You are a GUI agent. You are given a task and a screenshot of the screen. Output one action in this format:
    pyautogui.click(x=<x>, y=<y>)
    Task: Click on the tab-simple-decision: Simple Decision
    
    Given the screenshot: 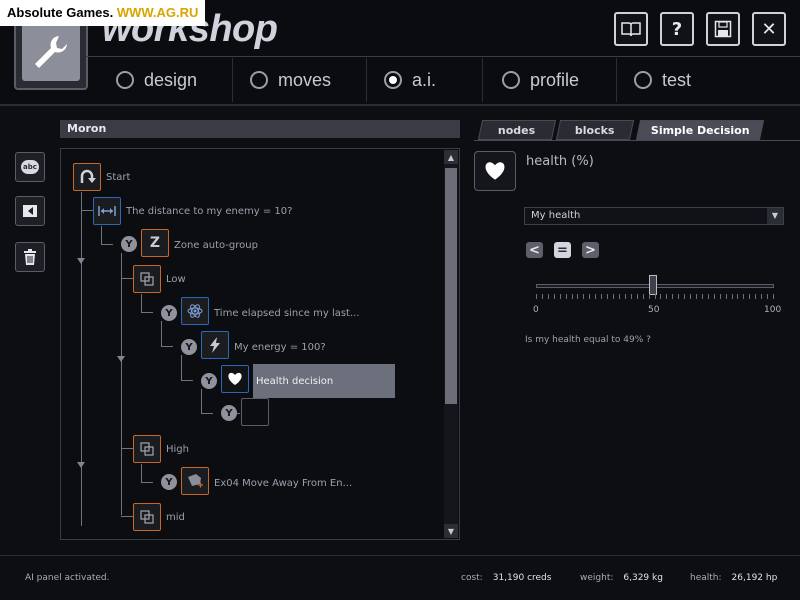 What is the action you would take?
    pyautogui.click(x=700, y=130)
    